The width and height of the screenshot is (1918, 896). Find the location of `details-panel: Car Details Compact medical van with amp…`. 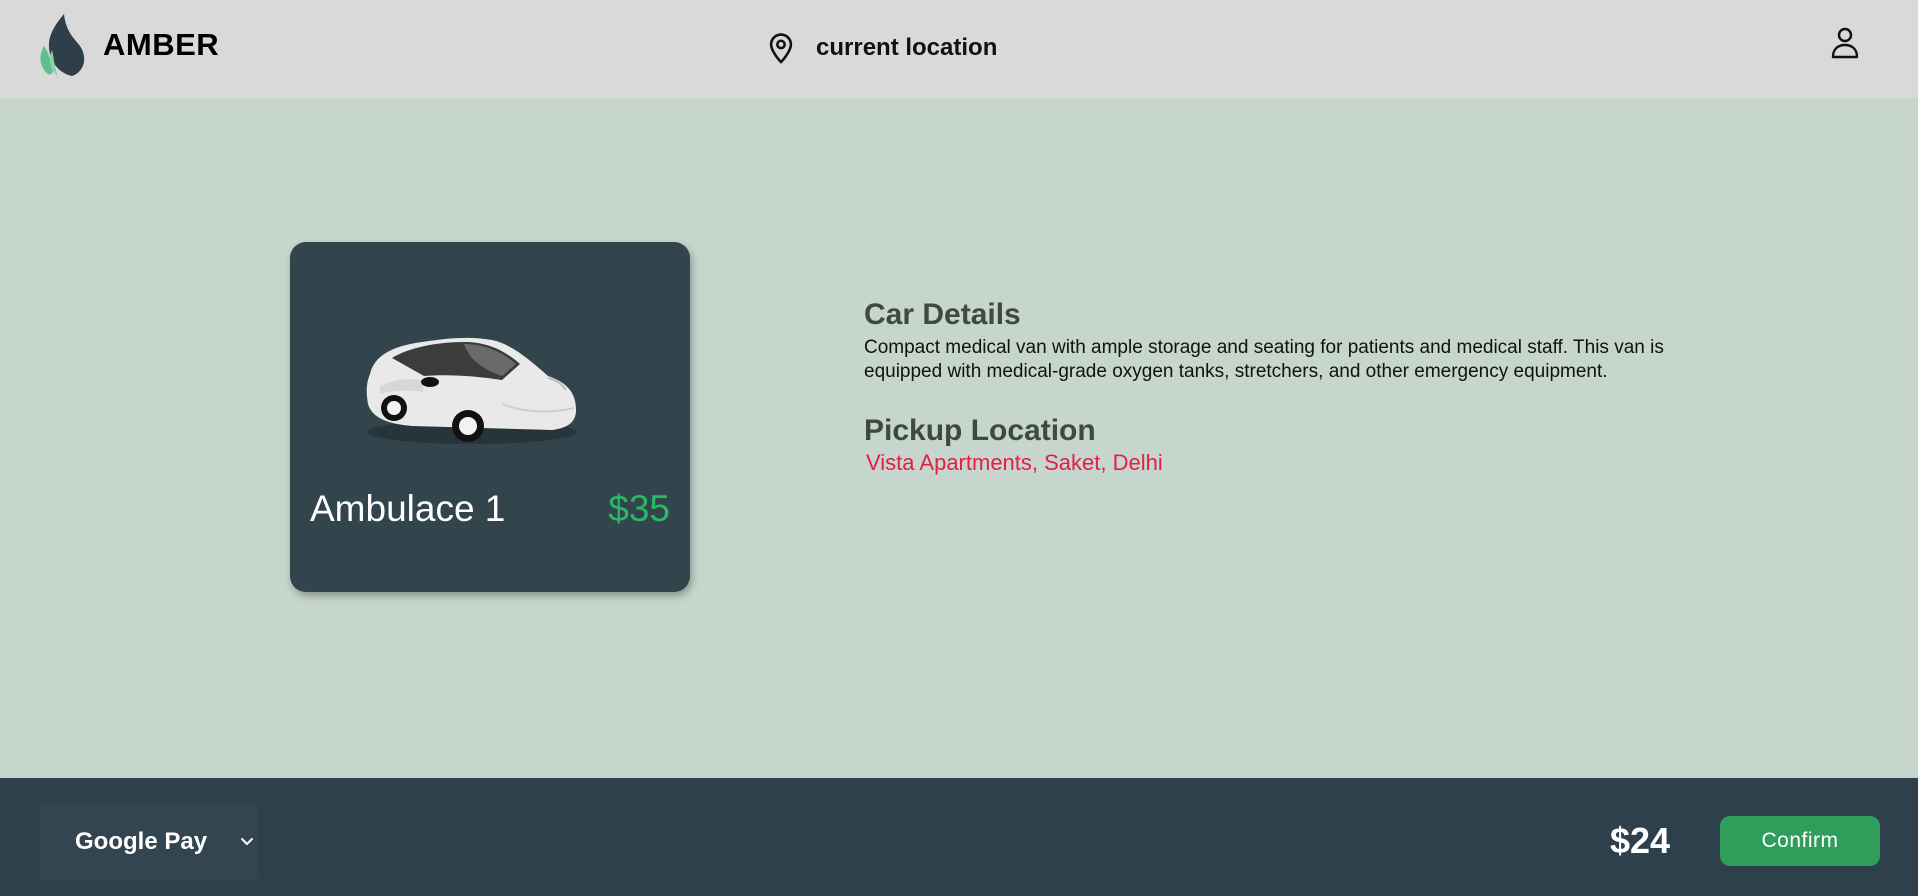

details-panel: Car Details Compact medical van with amp… is located at coordinates (1294, 387).